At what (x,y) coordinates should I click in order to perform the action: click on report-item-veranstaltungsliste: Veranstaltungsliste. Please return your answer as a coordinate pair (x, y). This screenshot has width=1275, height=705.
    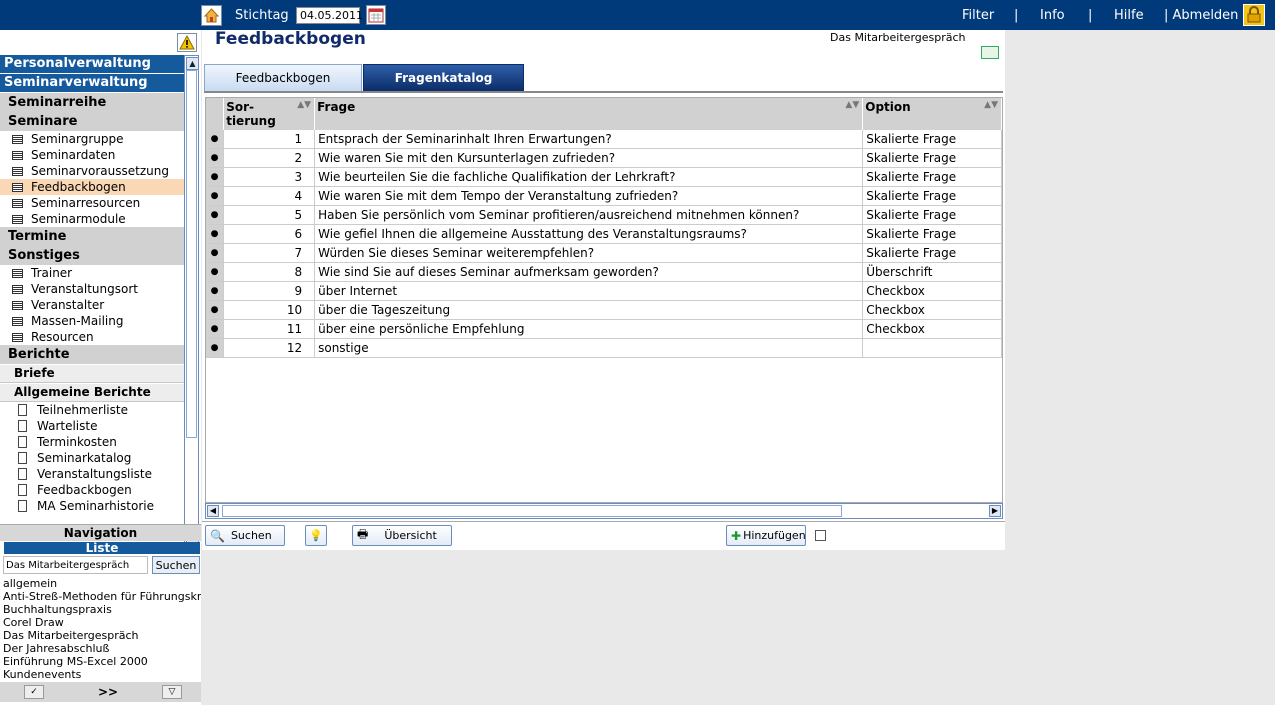
    Looking at the image, I should click on (92, 474).